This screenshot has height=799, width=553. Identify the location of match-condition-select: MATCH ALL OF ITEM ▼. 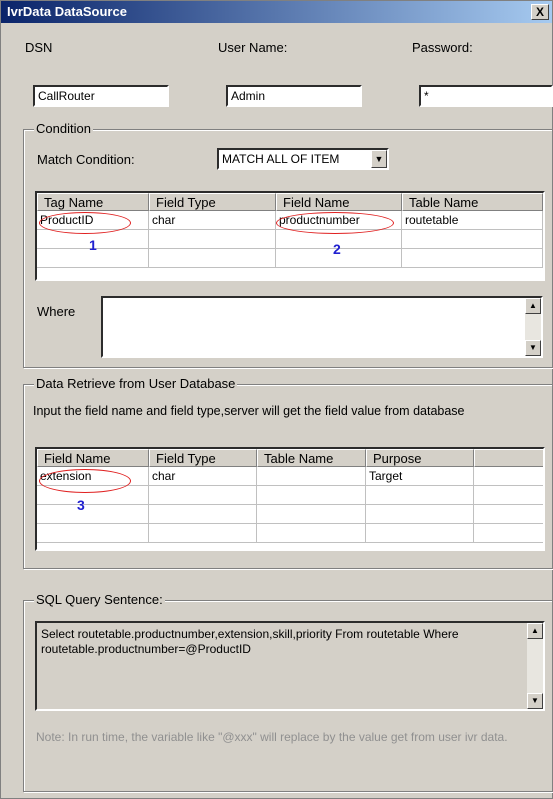
(303, 159).